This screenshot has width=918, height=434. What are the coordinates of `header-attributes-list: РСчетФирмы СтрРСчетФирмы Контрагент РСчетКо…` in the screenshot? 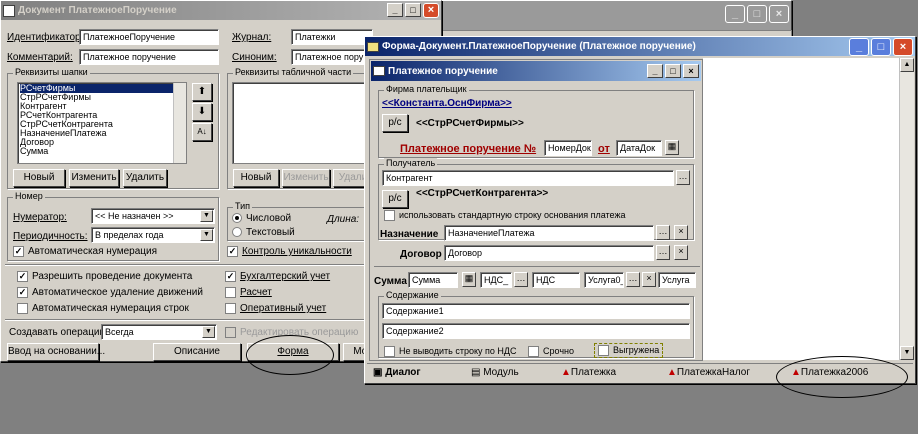 It's located at (102, 123).